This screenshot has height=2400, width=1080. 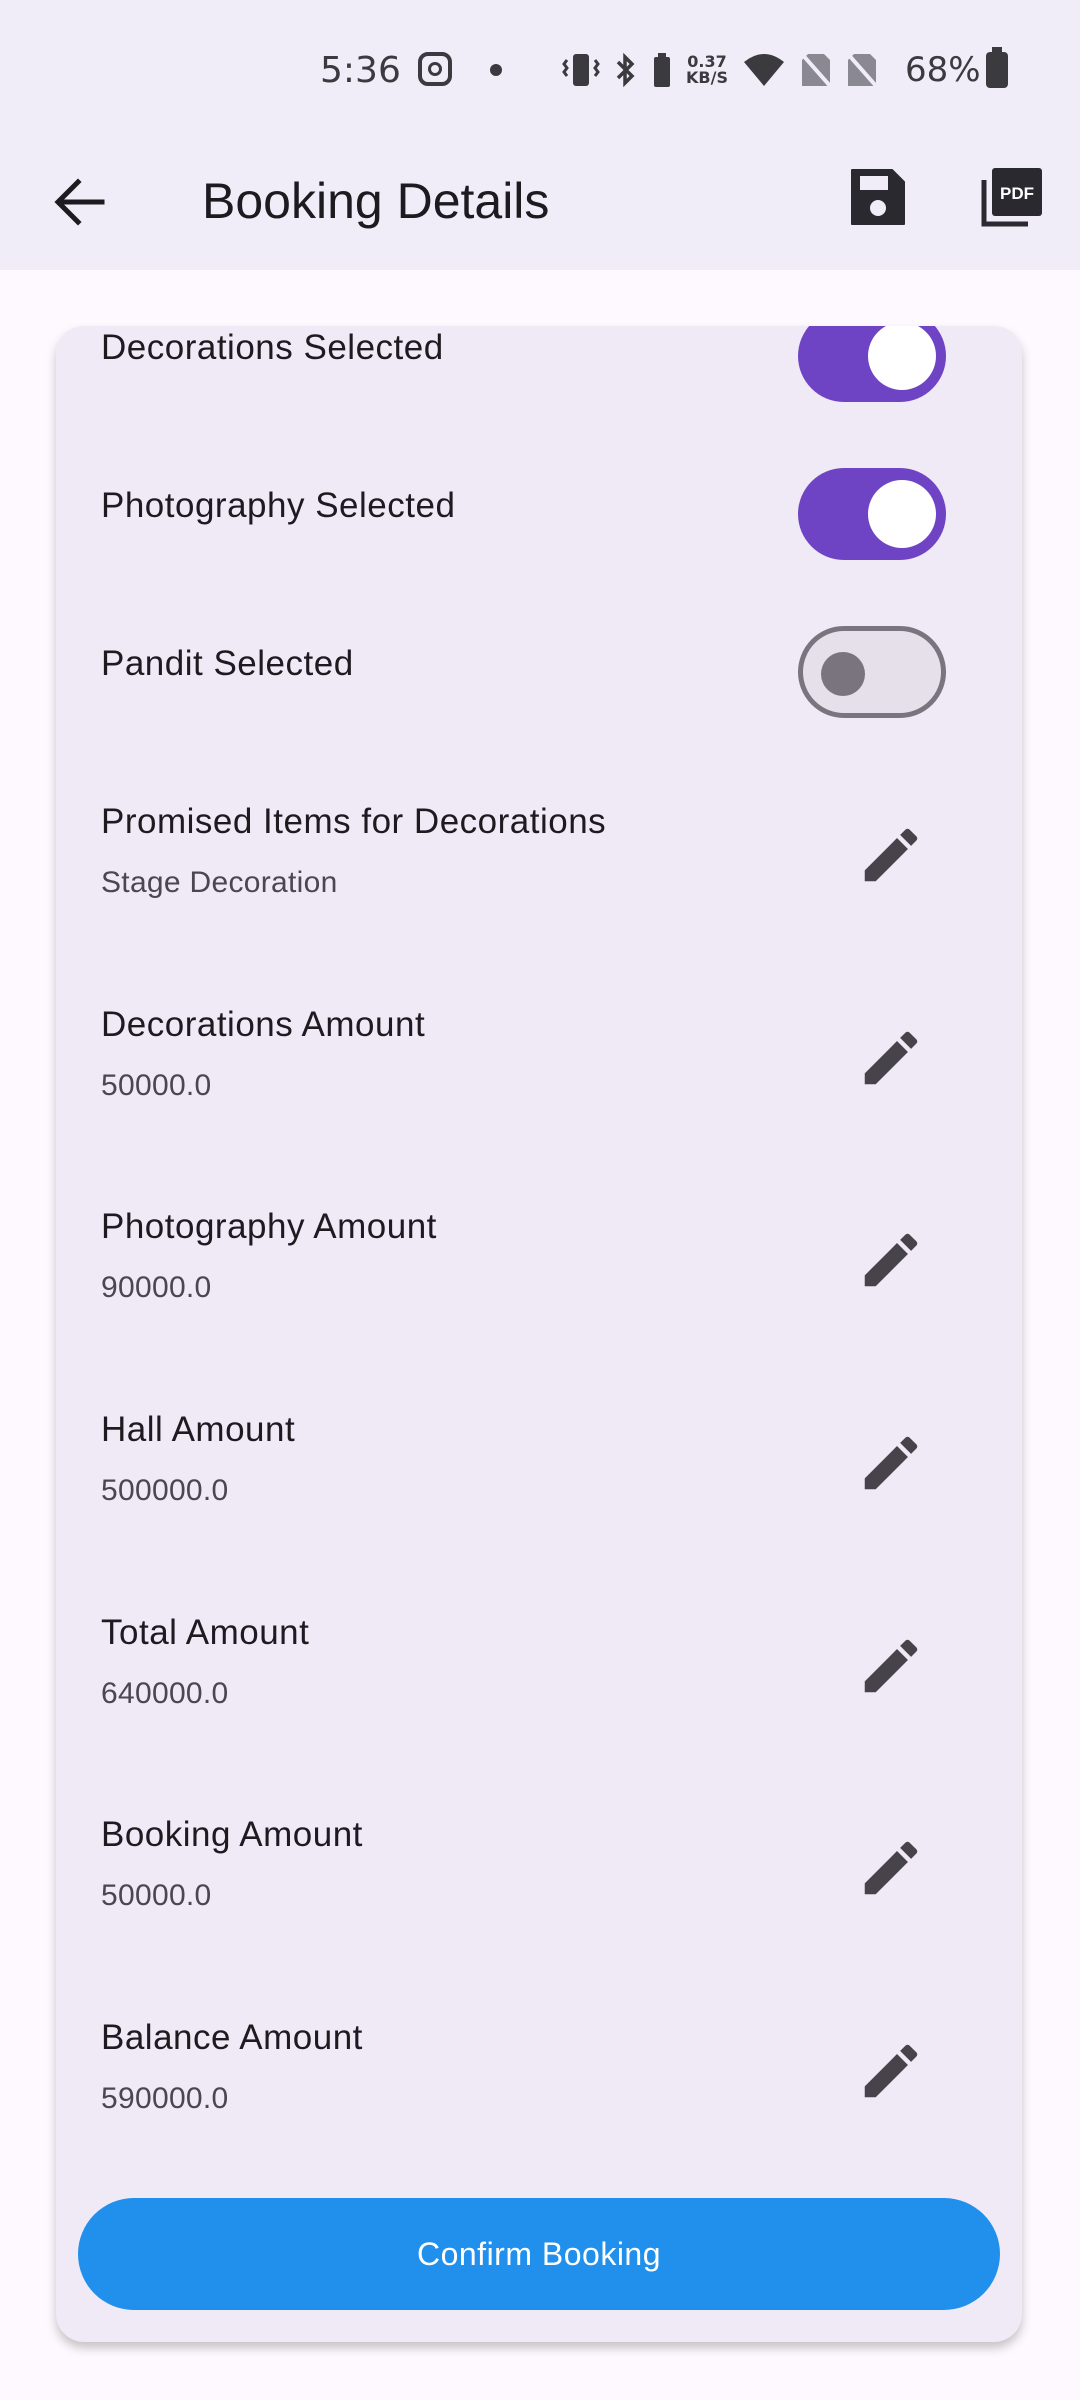 I want to click on decorations-switch, so click(x=872, y=364).